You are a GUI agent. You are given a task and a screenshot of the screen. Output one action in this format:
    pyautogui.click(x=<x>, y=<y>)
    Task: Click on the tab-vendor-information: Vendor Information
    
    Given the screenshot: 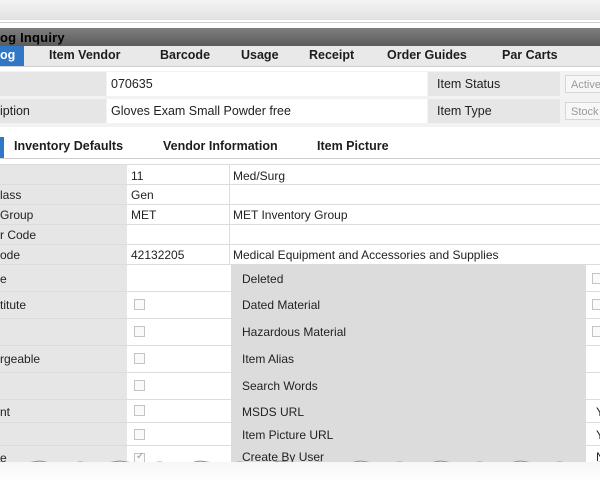 What is the action you would take?
    pyautogui.click(x=220, y=146)
    